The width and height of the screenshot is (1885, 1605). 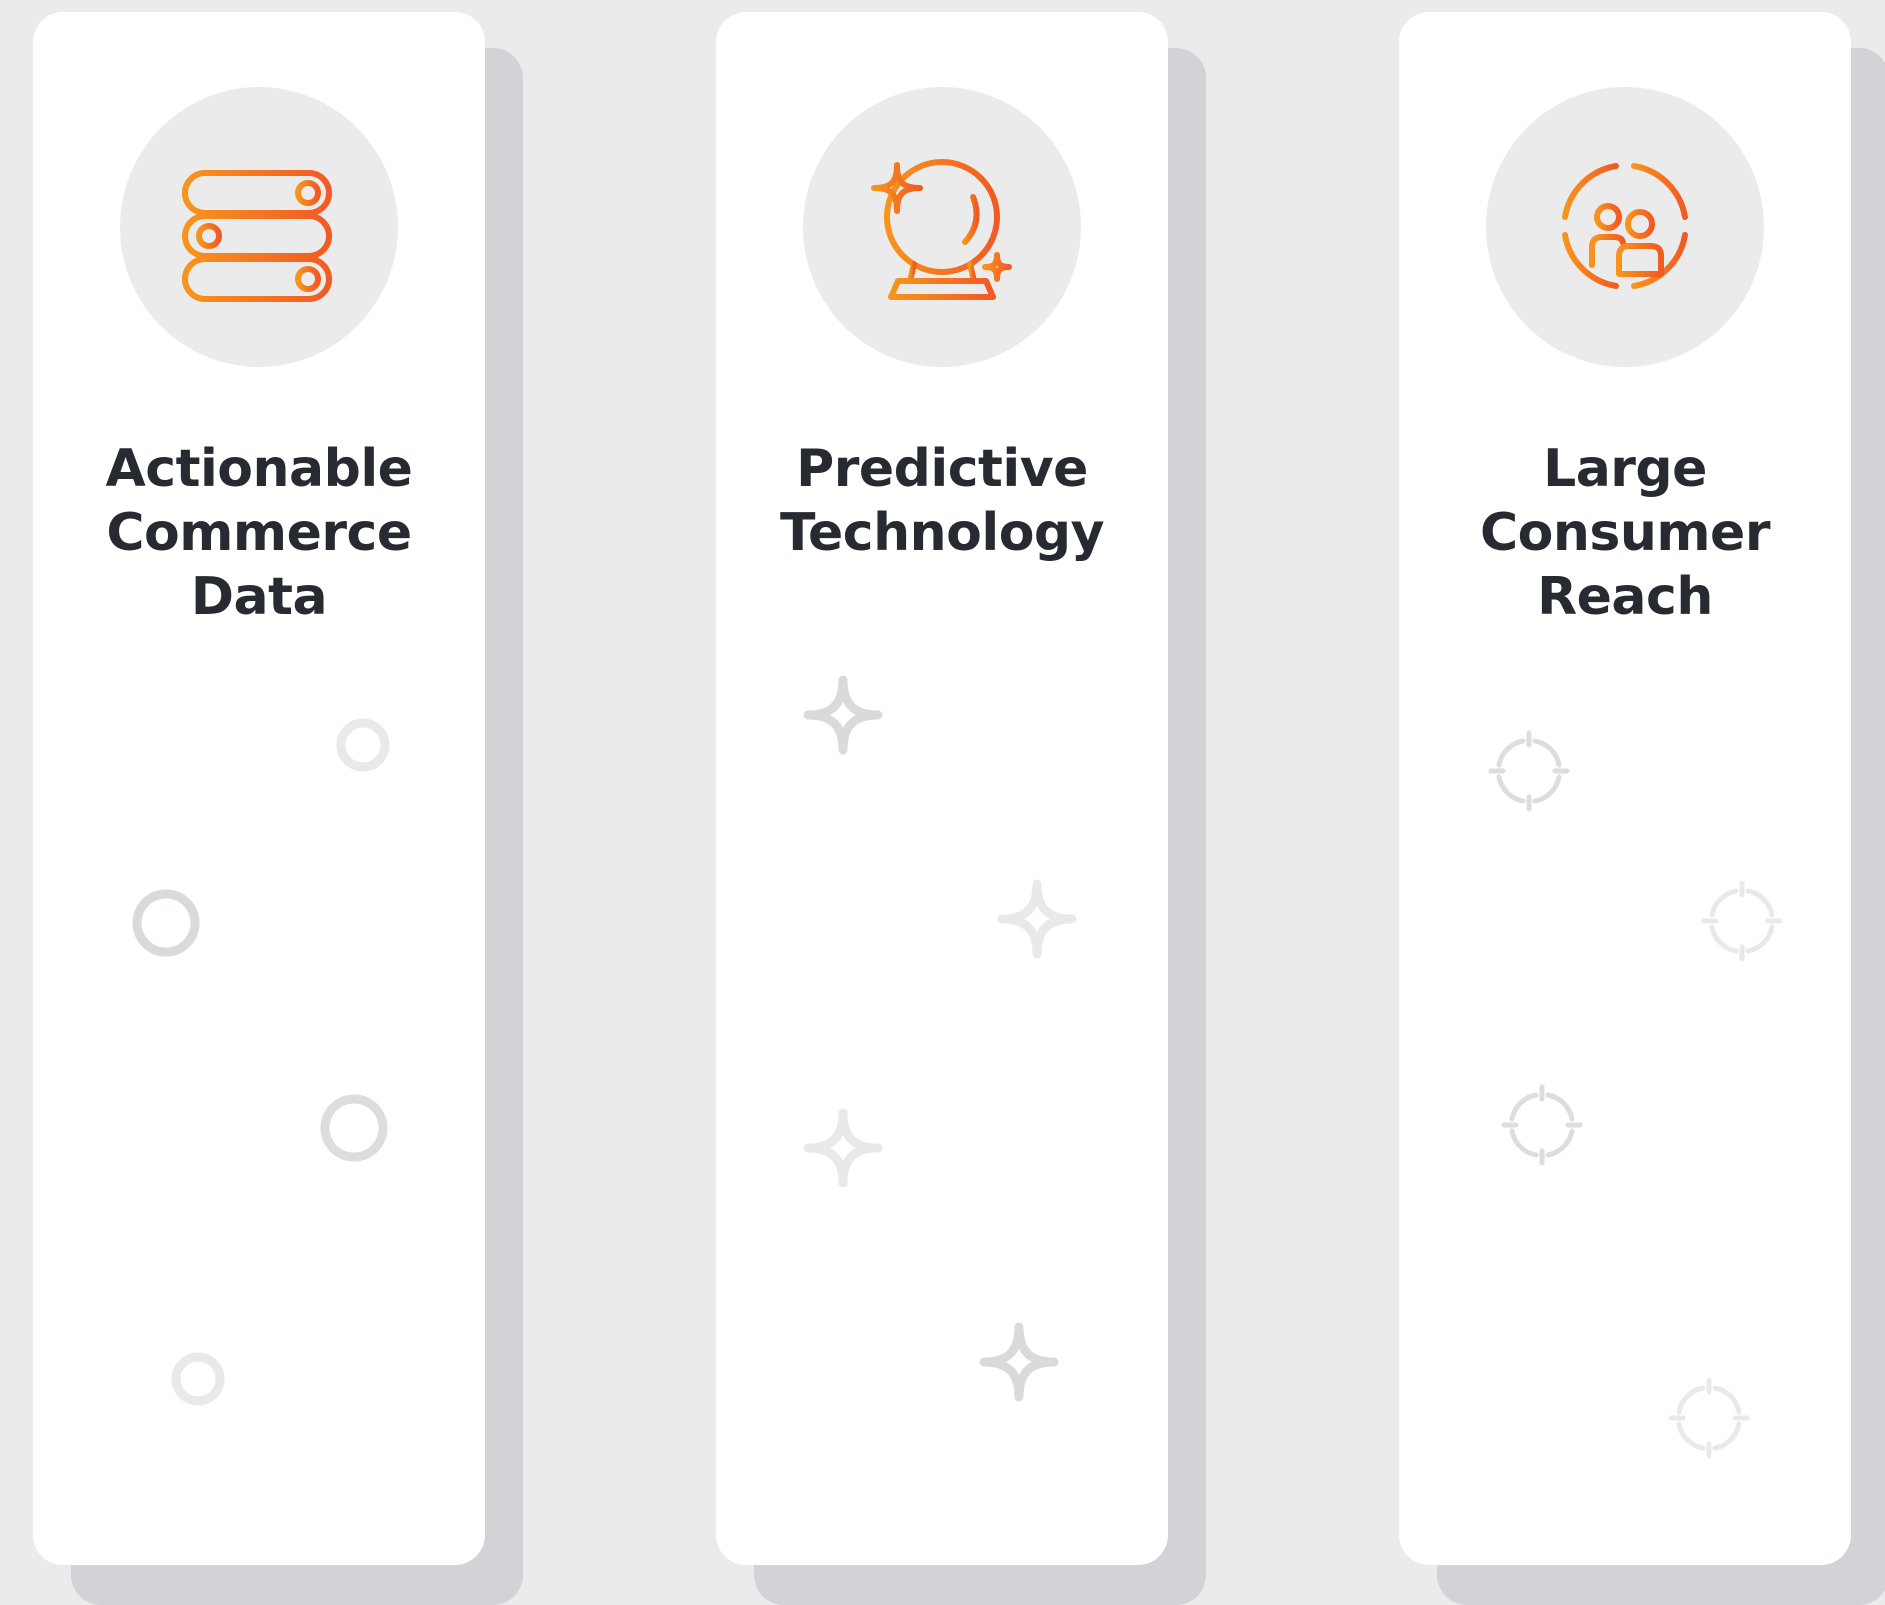 I want to click on title-line: Technology, so click(x=942, y=533).